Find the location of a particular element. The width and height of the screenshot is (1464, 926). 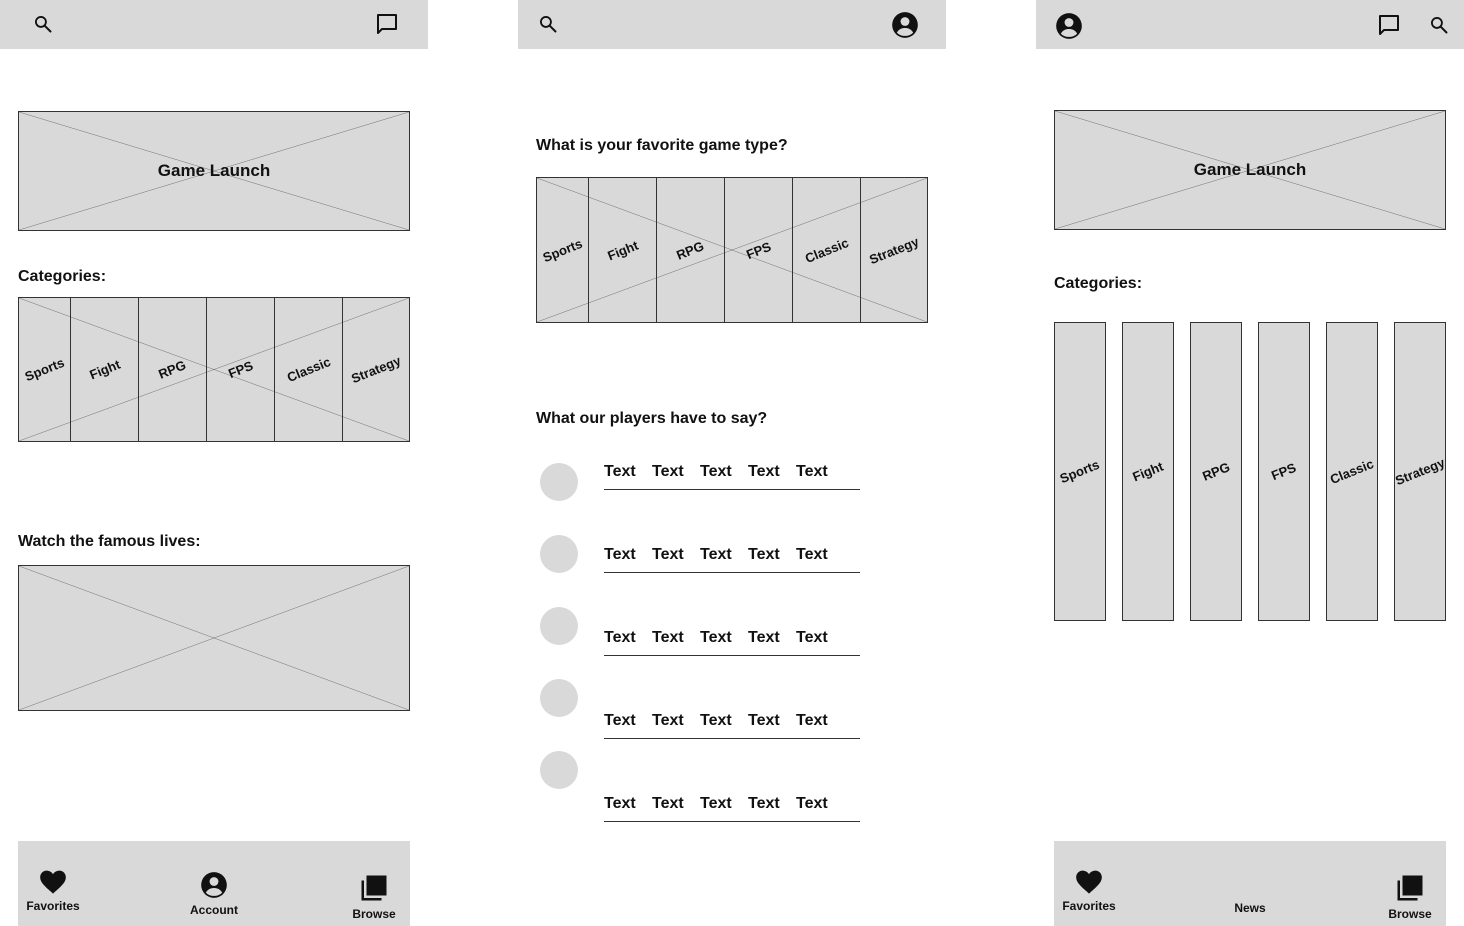

category-column-rpg: RPG is located at coordinates (1216, 471).